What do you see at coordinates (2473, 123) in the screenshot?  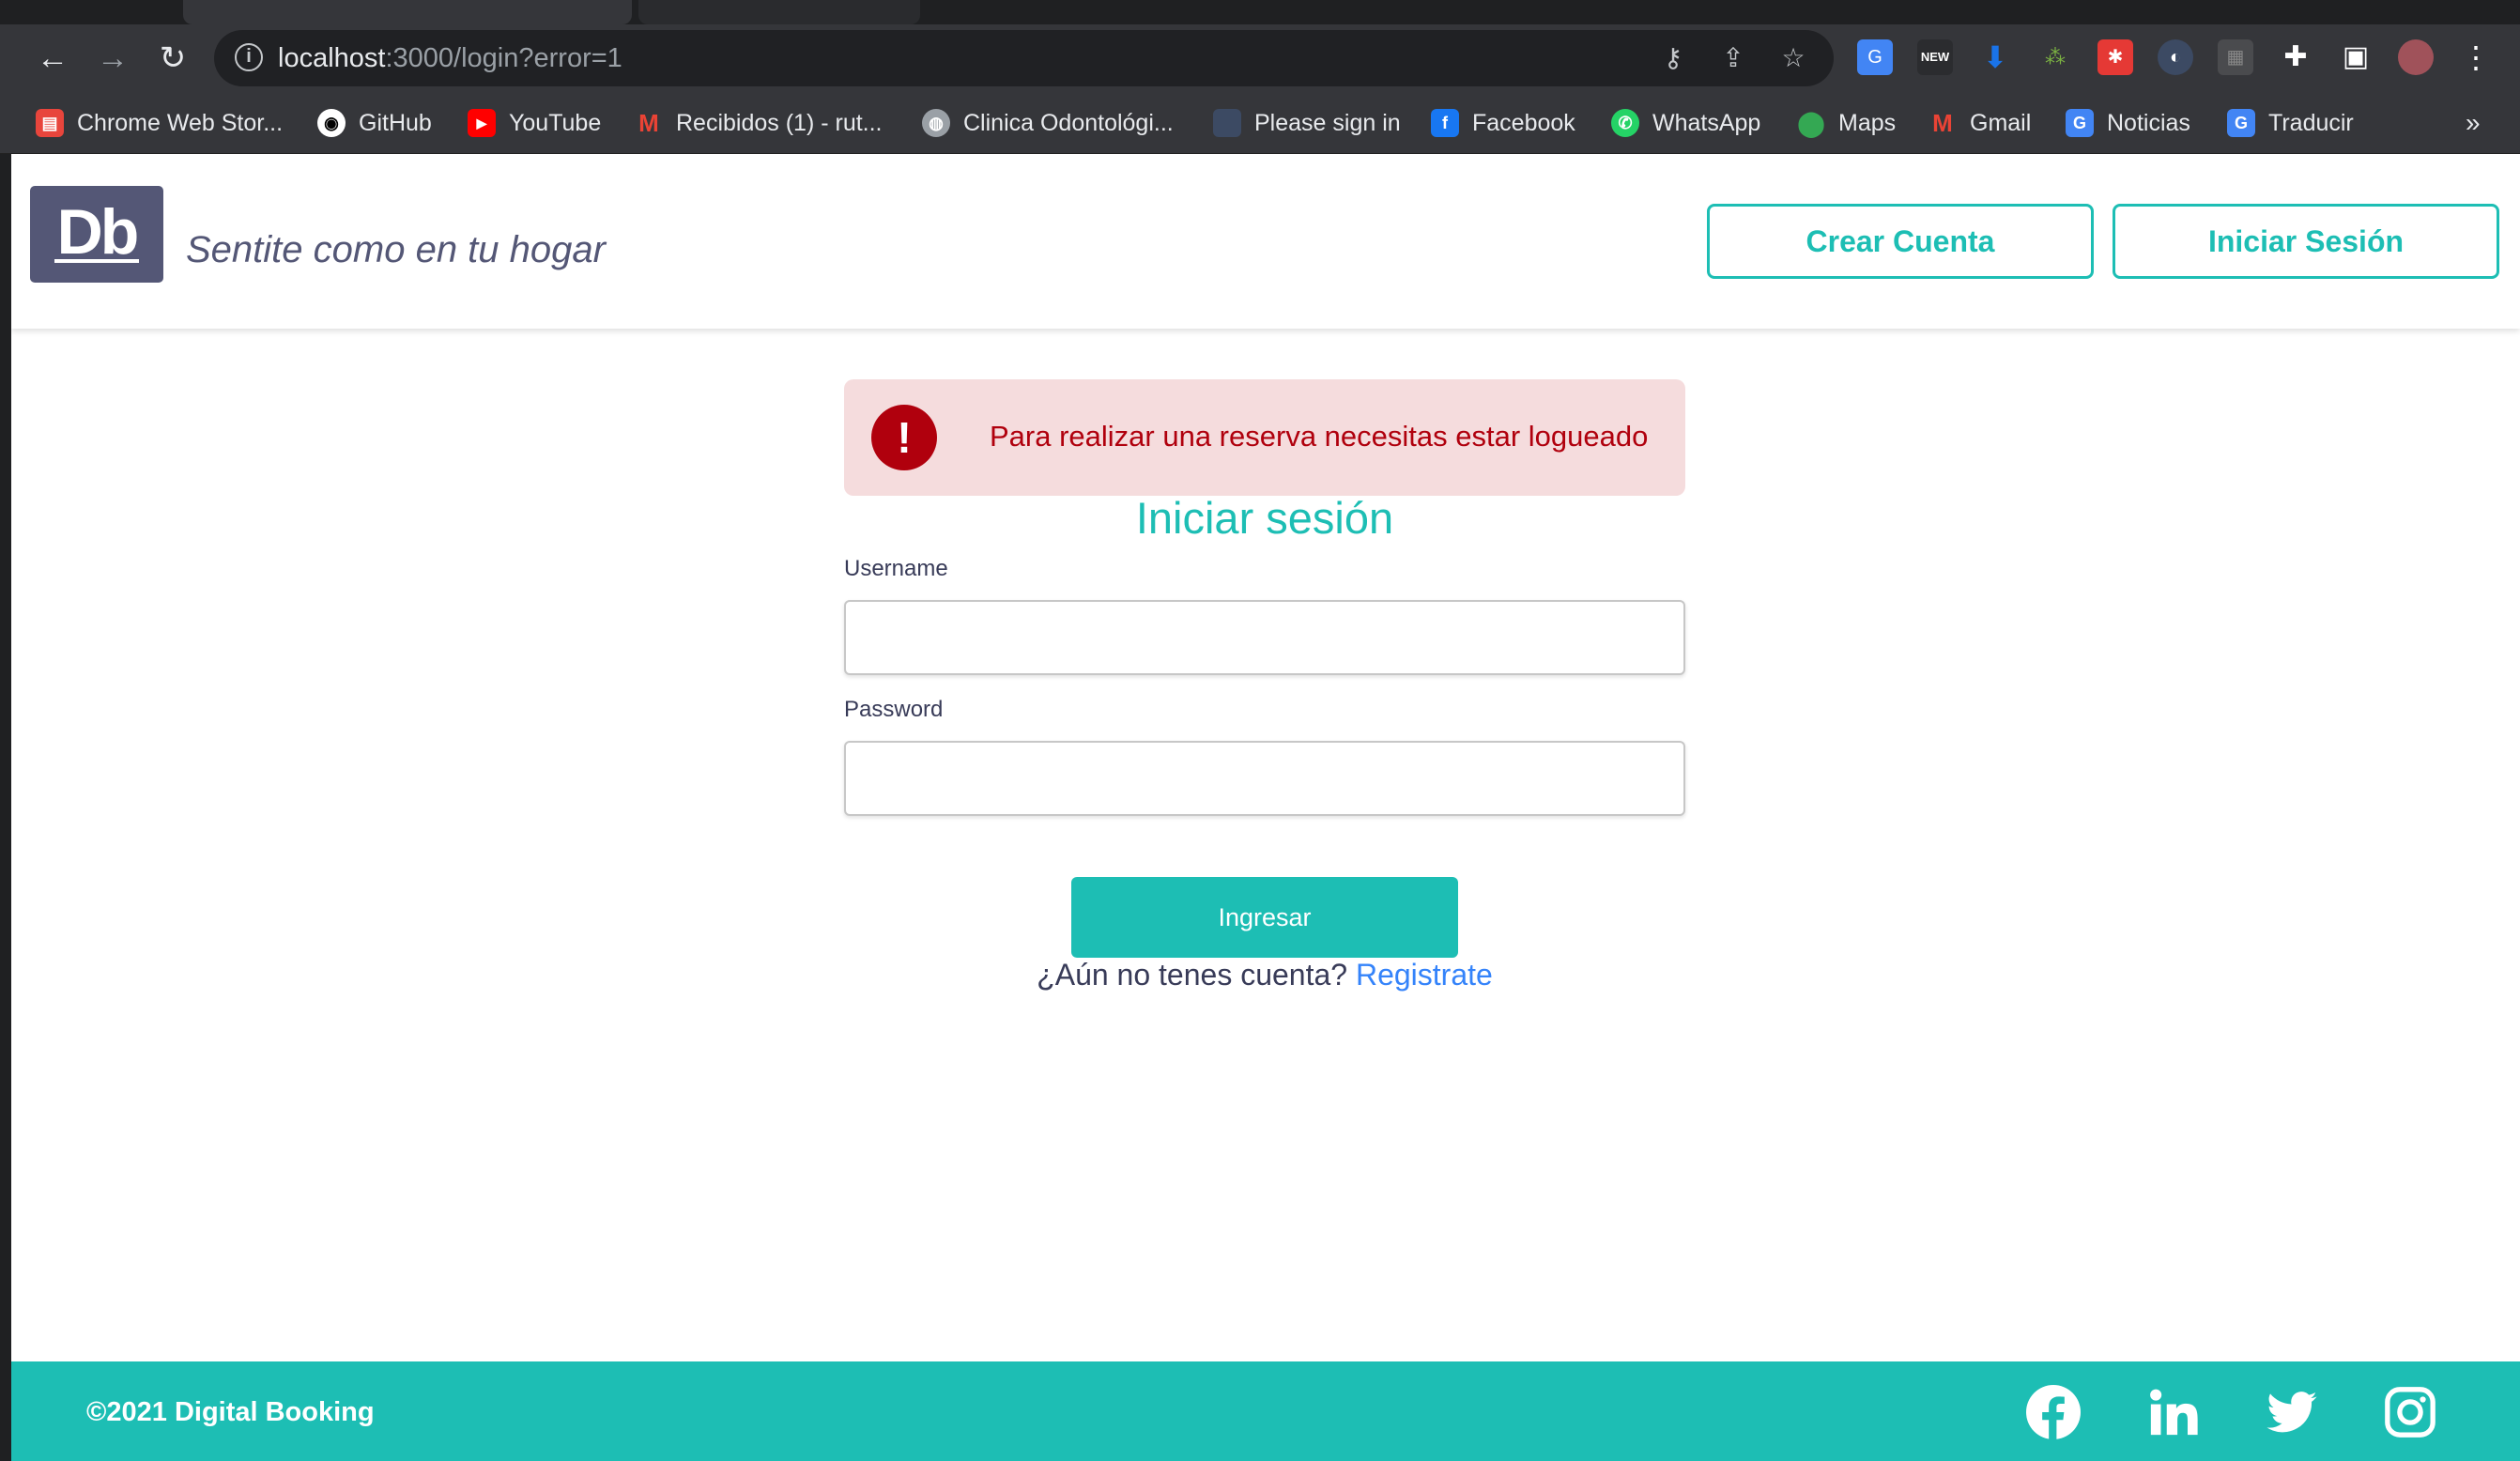 I see `bookmarks-overflow-icon: »` at bounding box center [2473, 123].